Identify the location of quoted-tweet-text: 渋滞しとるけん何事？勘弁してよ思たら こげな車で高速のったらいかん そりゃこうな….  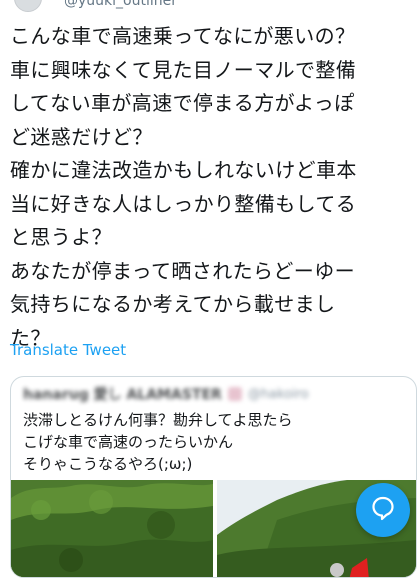
(158, 442).